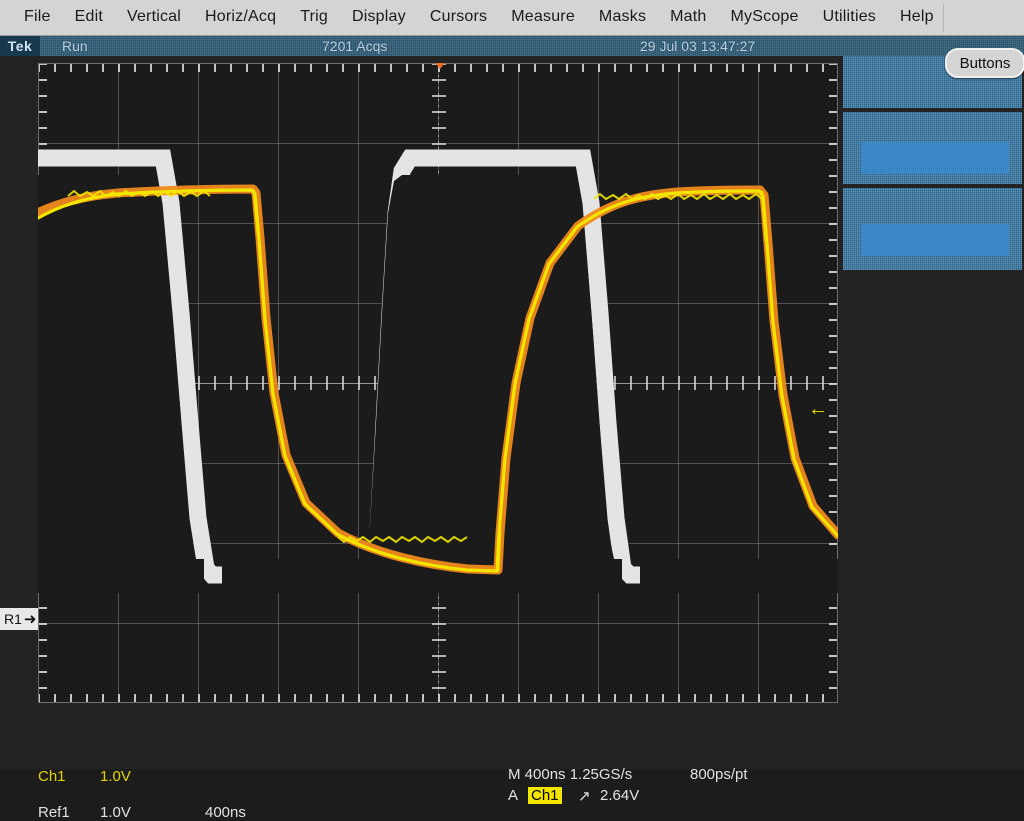 Image resolution: width=1024 pixels, height=821 pixels. Describe the element at coordinates (818, 409) in the screenshot. I see `ch1-ground-marker: ←` at that location.